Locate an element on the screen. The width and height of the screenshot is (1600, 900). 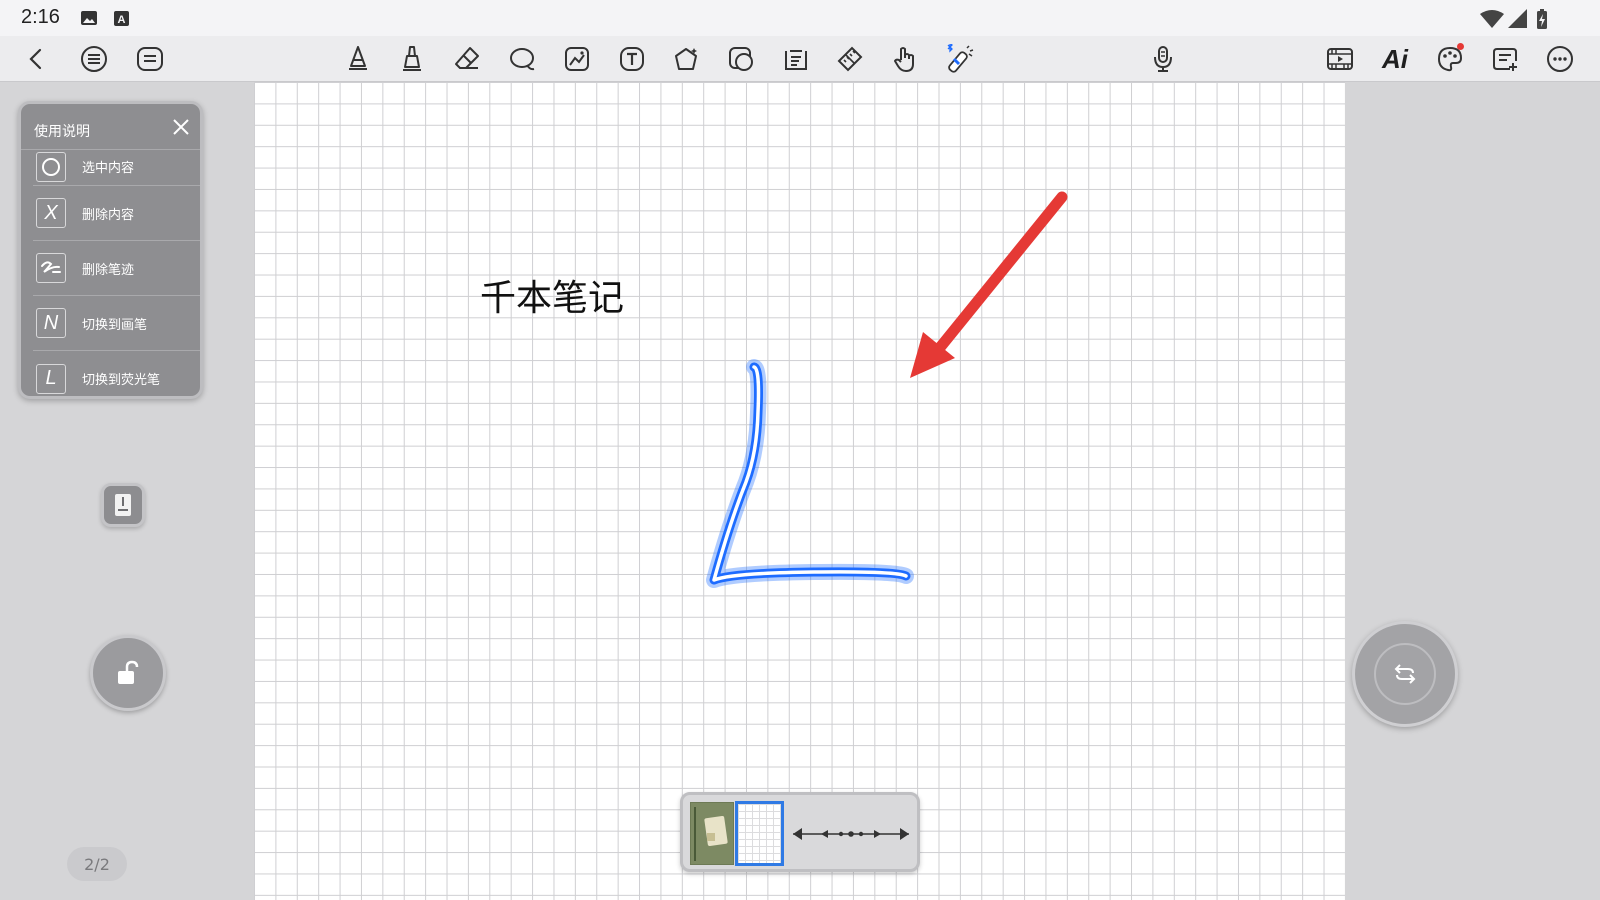
microphone-icon is located at coordinates (1163, 59).